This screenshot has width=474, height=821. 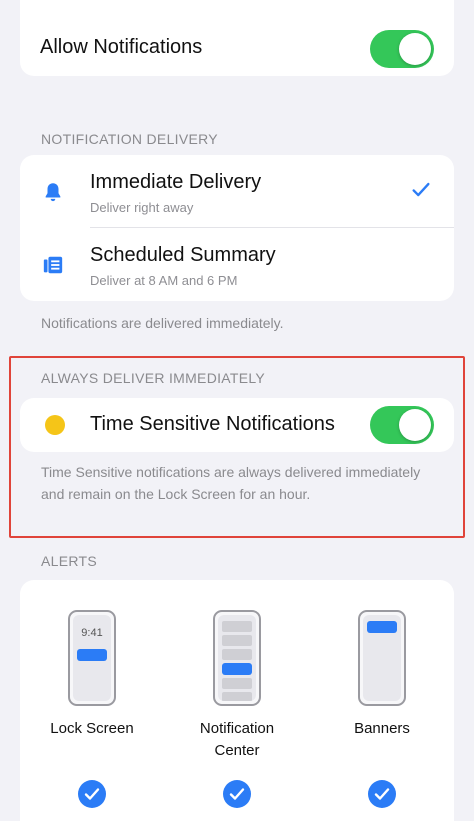 I want to click on alert-notification-center: Notification Center, so click(x=237, y=700).